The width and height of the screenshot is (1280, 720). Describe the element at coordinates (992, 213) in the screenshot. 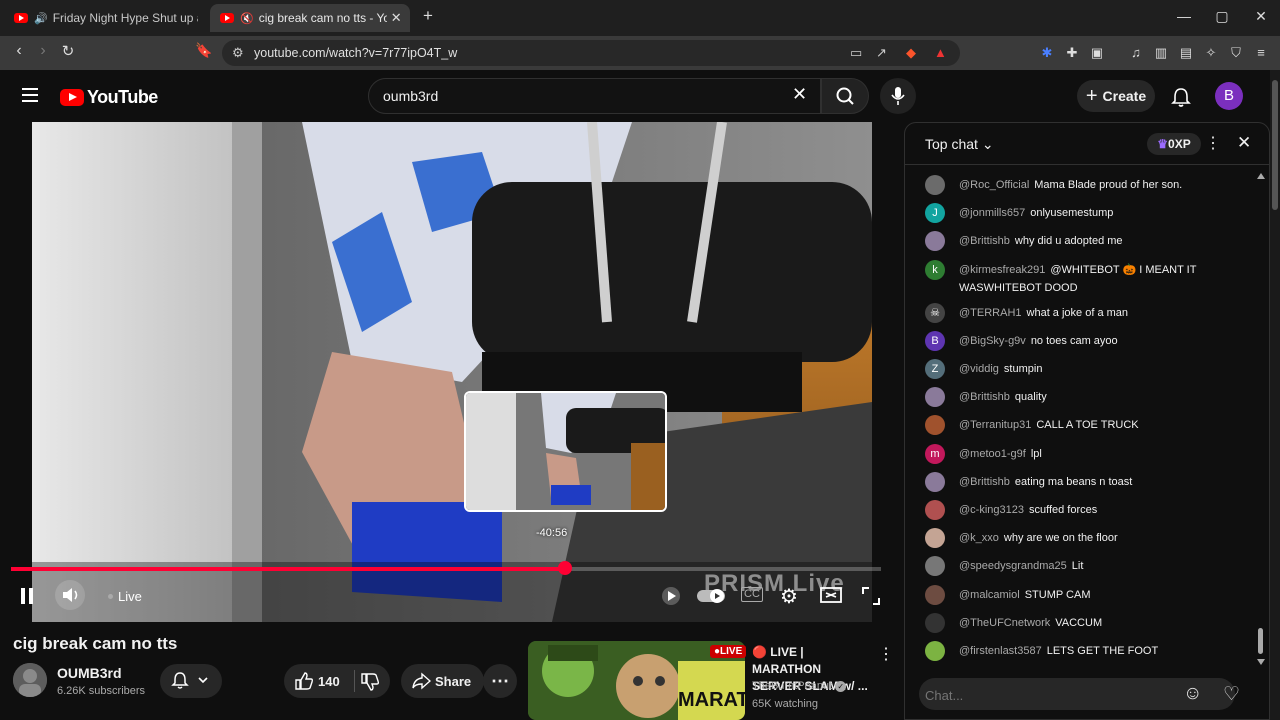

I see `chat-author-name: @jonmills657` at that location.